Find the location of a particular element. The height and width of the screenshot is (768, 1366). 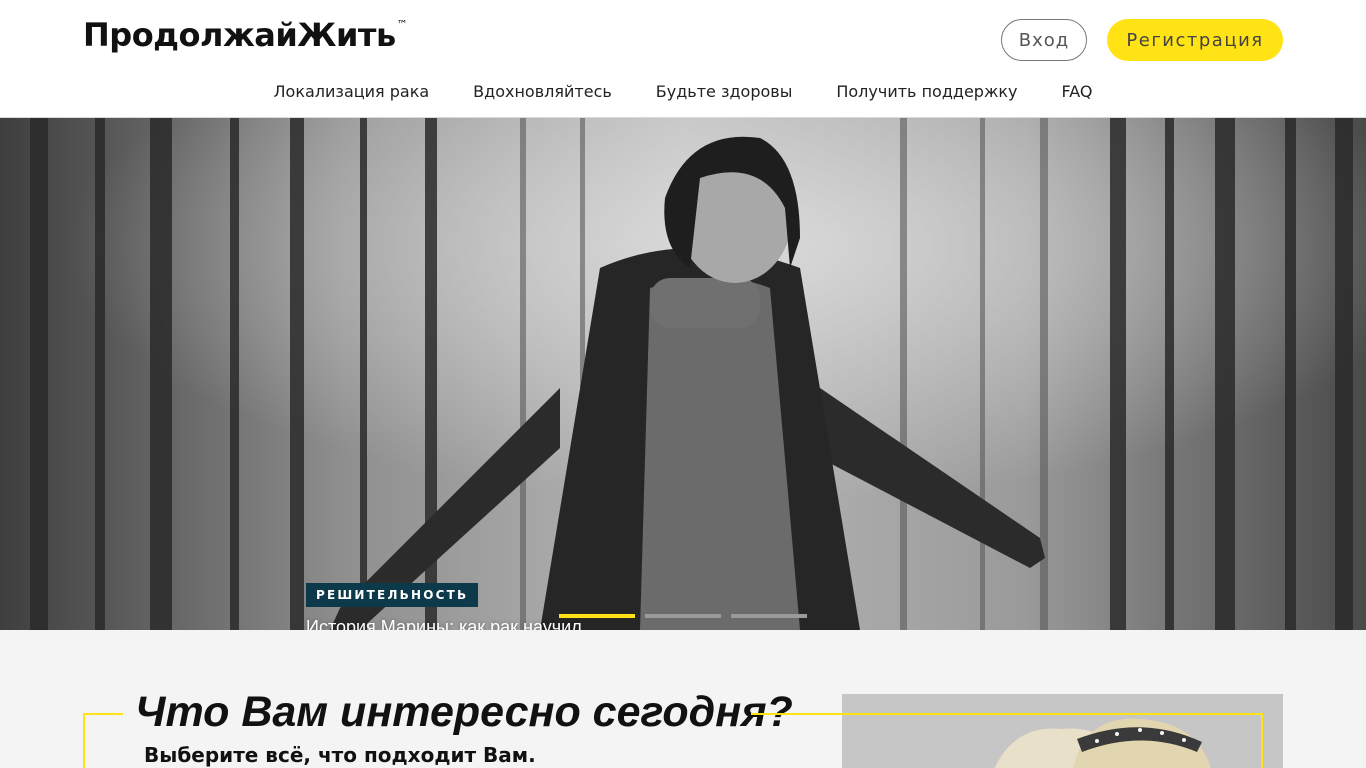

interests-photo is located at coordinates (1062, 731).